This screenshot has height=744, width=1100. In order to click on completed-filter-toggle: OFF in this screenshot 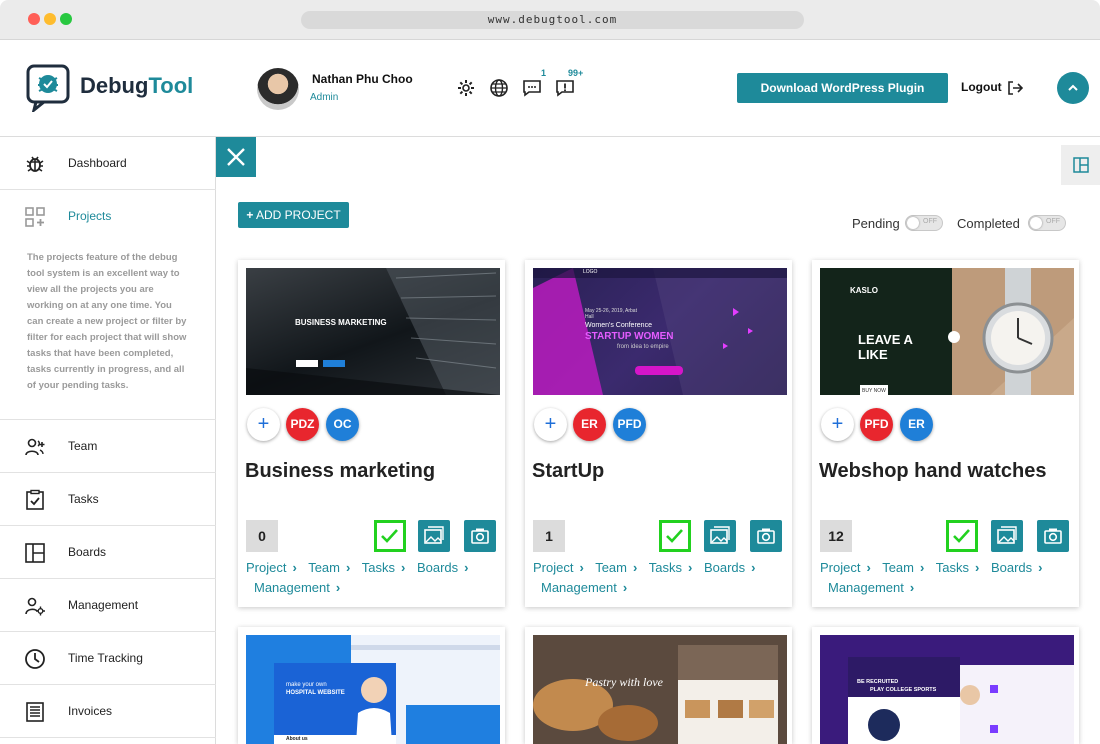, I will do `click(1047, 223)`.